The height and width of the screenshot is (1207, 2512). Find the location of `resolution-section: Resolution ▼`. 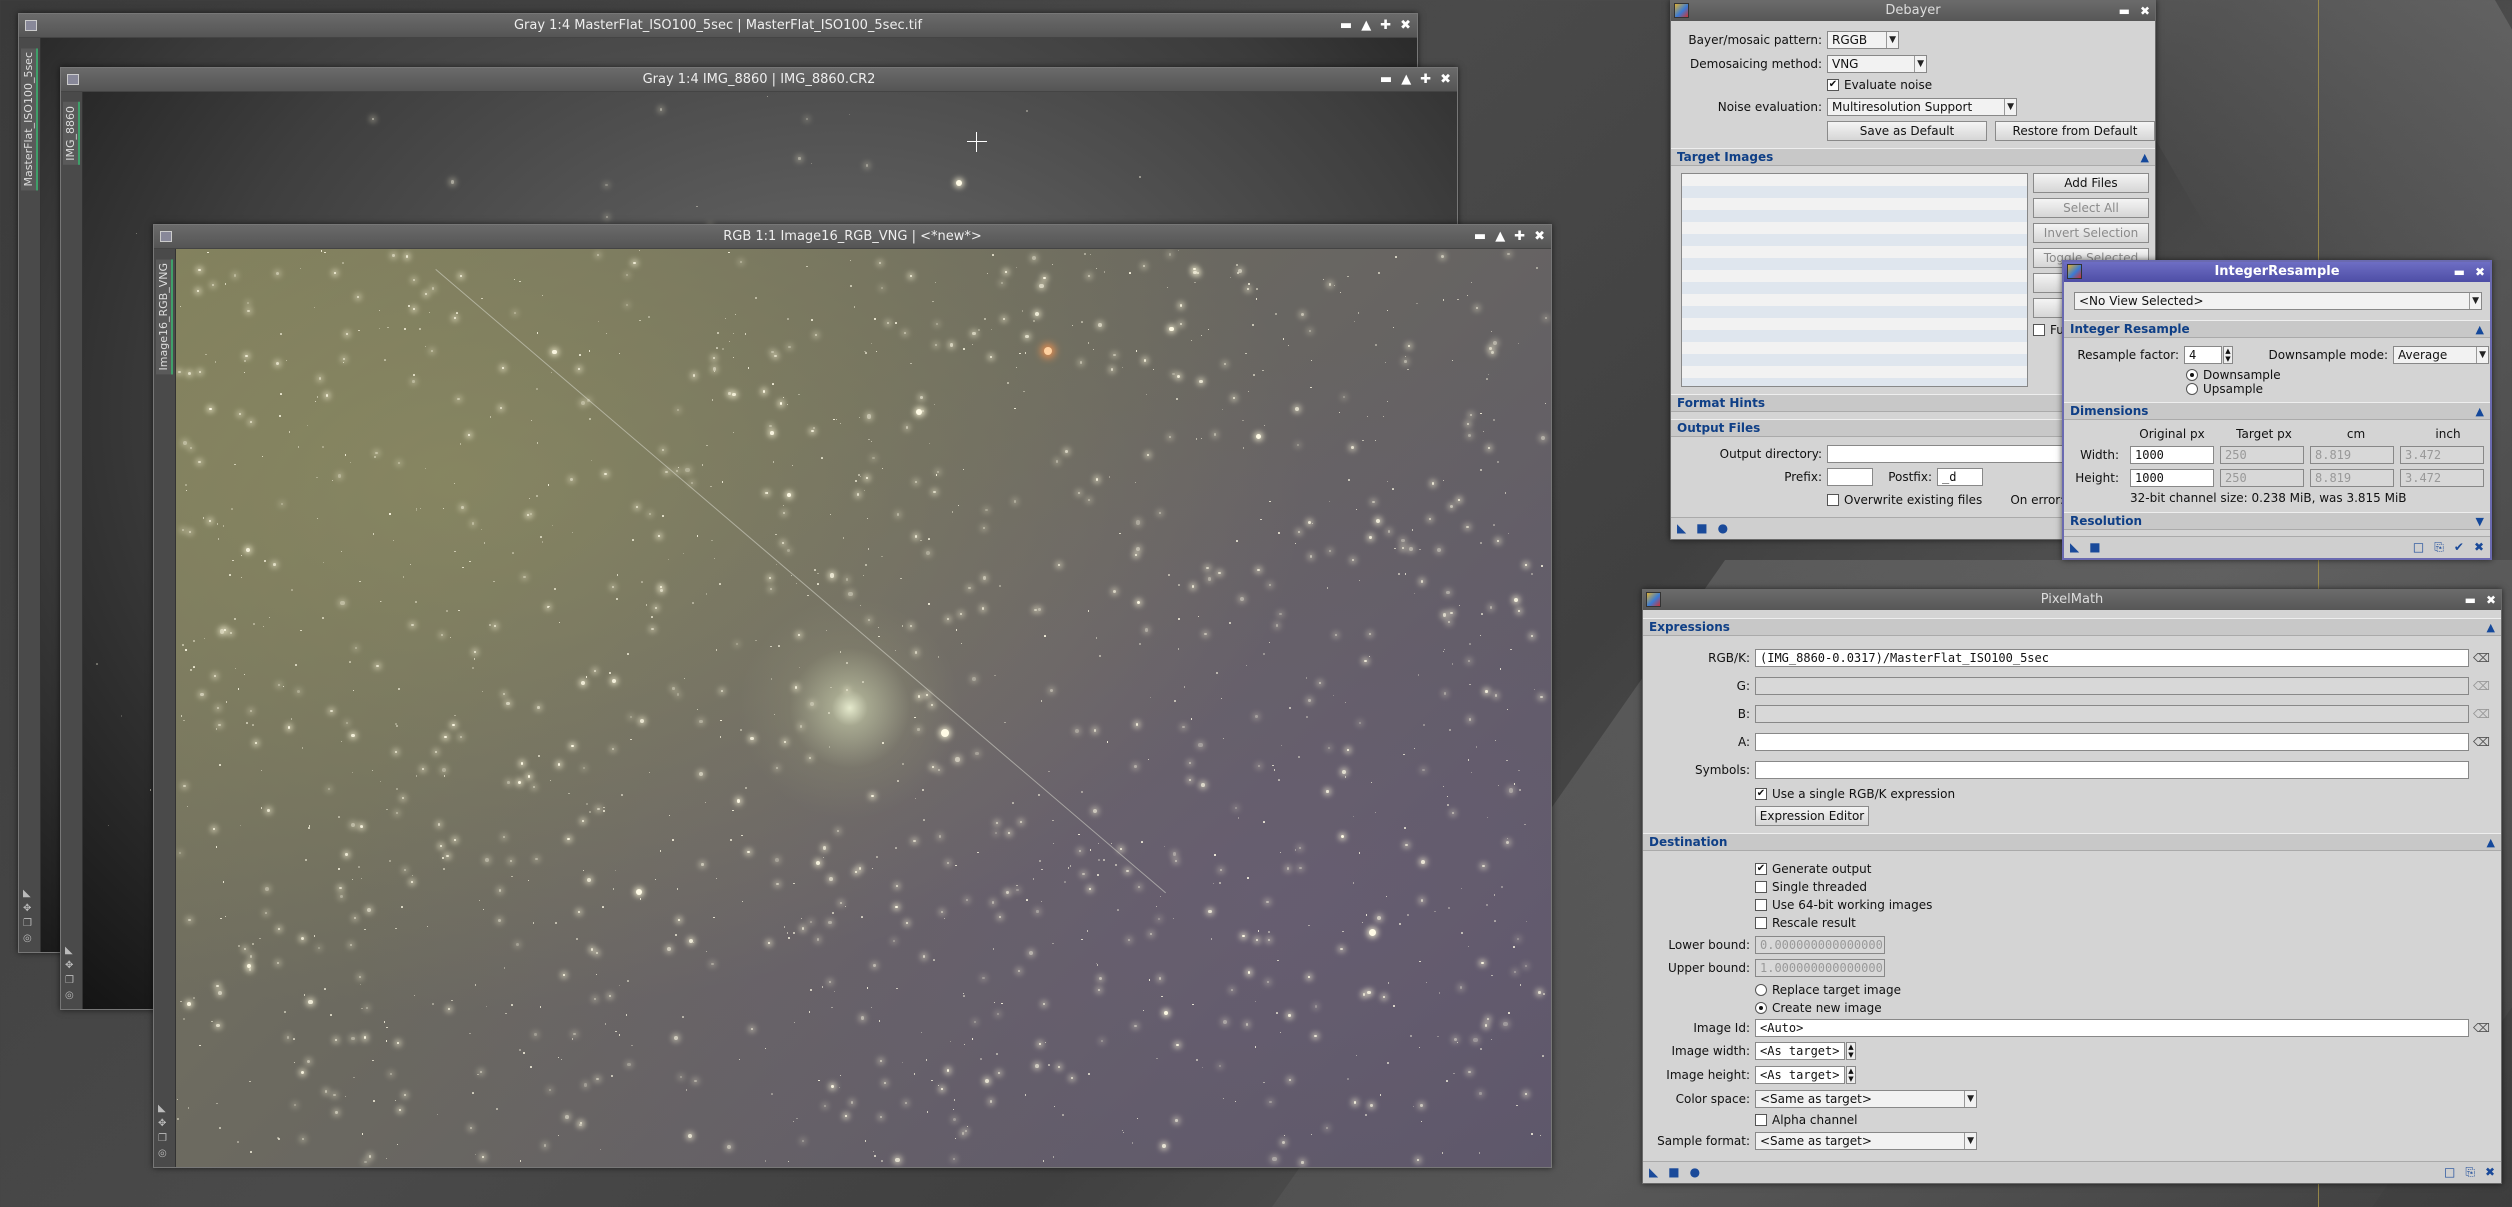

resolution-section: Resolution ▼ is located at coordinates (2277, 521).